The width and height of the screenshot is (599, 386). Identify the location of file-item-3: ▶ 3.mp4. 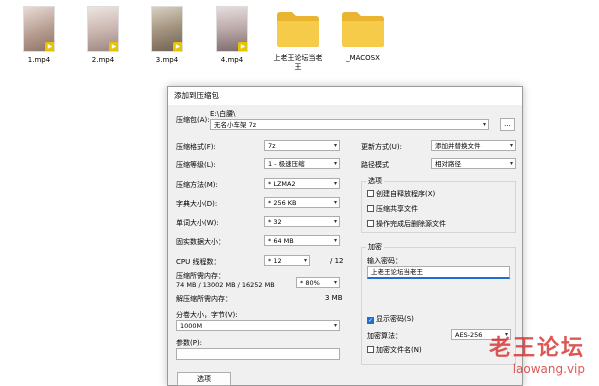
(167, 35).